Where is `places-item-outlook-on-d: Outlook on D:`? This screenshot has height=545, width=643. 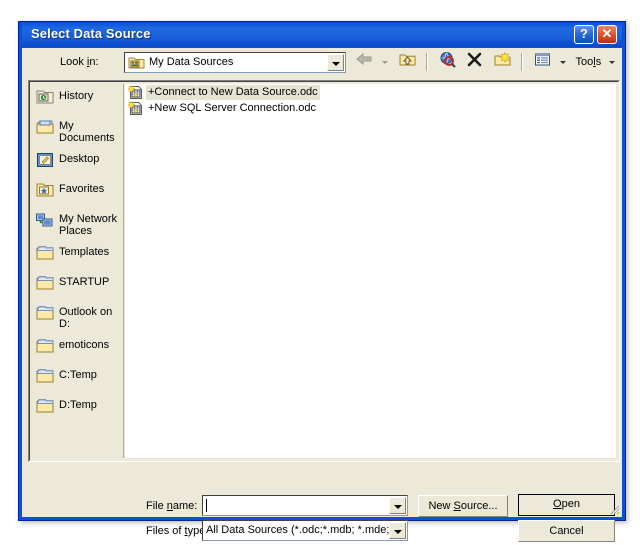
places-item-outlook-on-d: Outlook on D: is located at coordinates (77, 316).